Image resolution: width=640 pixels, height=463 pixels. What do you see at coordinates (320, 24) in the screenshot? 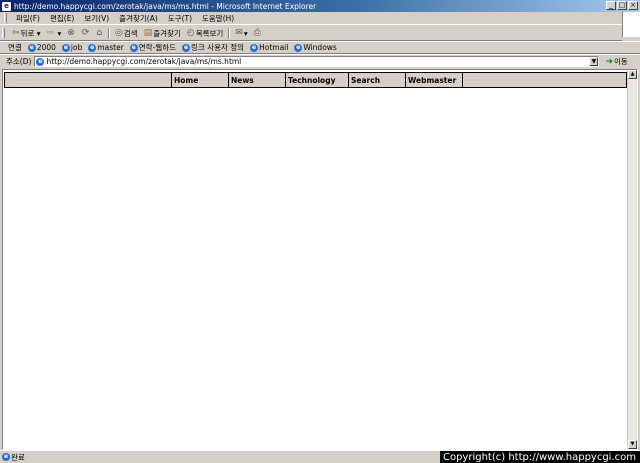
I see `menu-bar: 파일(F) 편집(E) 보기(V) 즐겨찾기(A) 도구(T) 도움말(H)` at bounding box center [320, 24].